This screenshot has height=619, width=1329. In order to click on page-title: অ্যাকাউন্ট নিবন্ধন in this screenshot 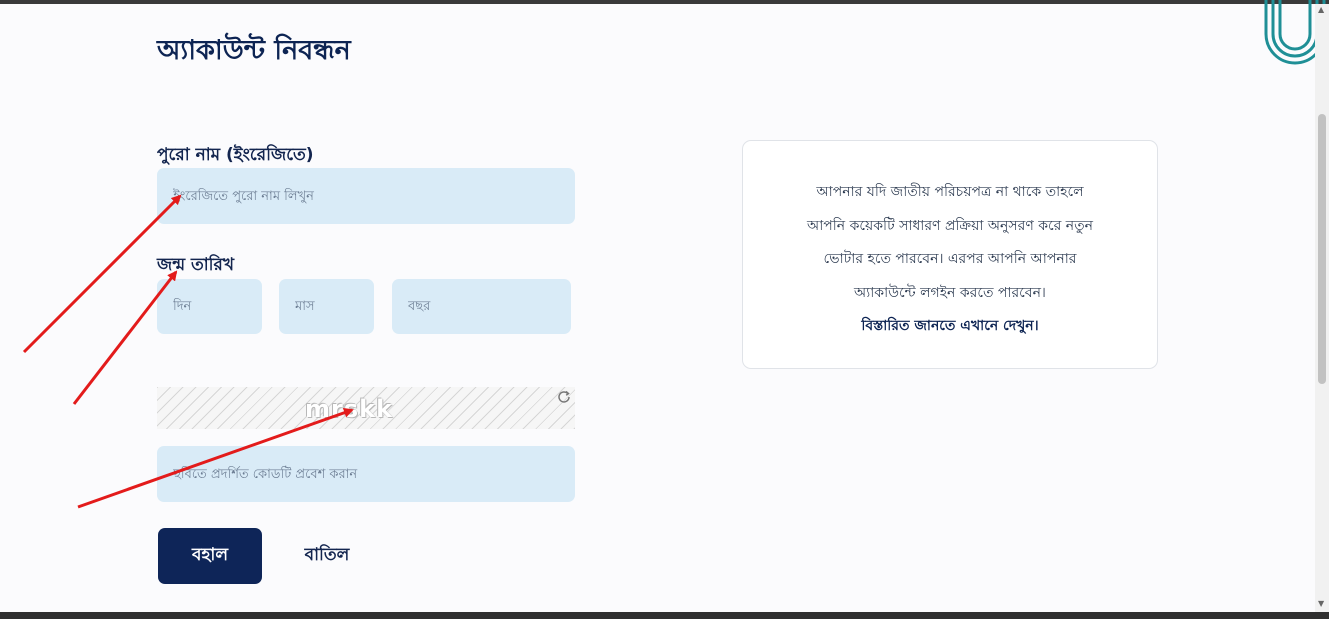, I will do `click(254, 50)`.